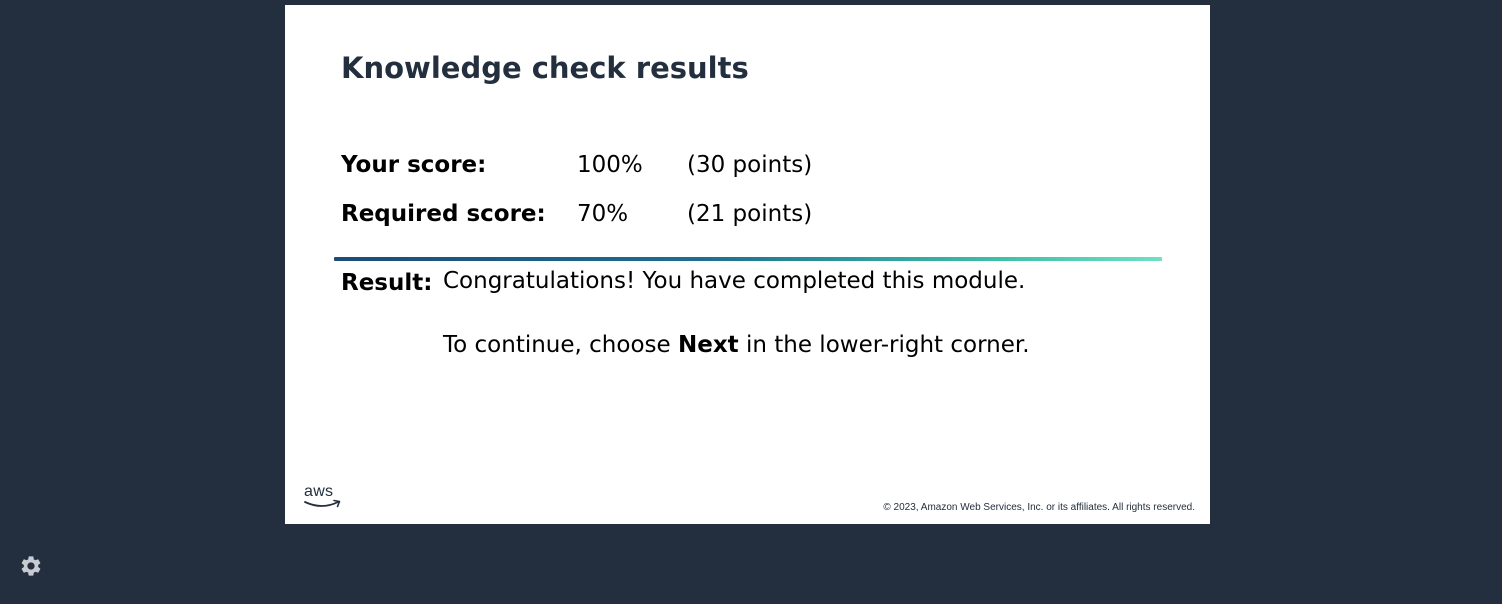  What do you see at coordinates (443, 214) in the screenshot?
I see `required-score-label: Required score:` at bounding box center [443, 214].